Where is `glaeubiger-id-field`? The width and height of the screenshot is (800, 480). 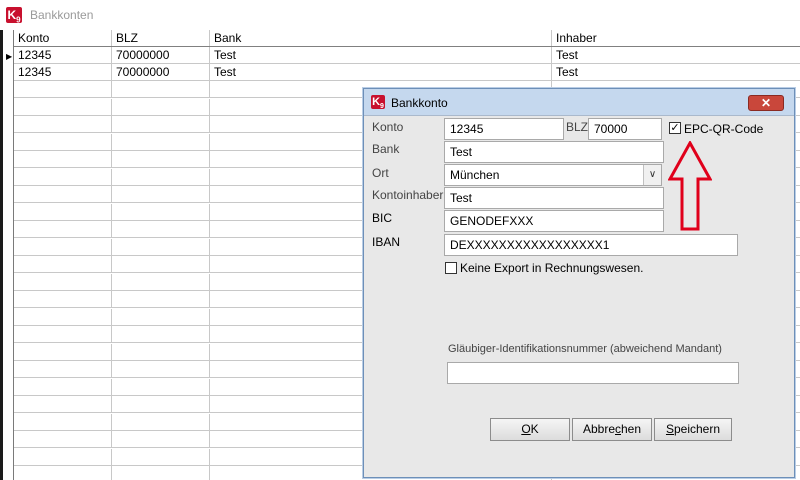 glaeubiger-id-field is located at coordinates (593, 373).